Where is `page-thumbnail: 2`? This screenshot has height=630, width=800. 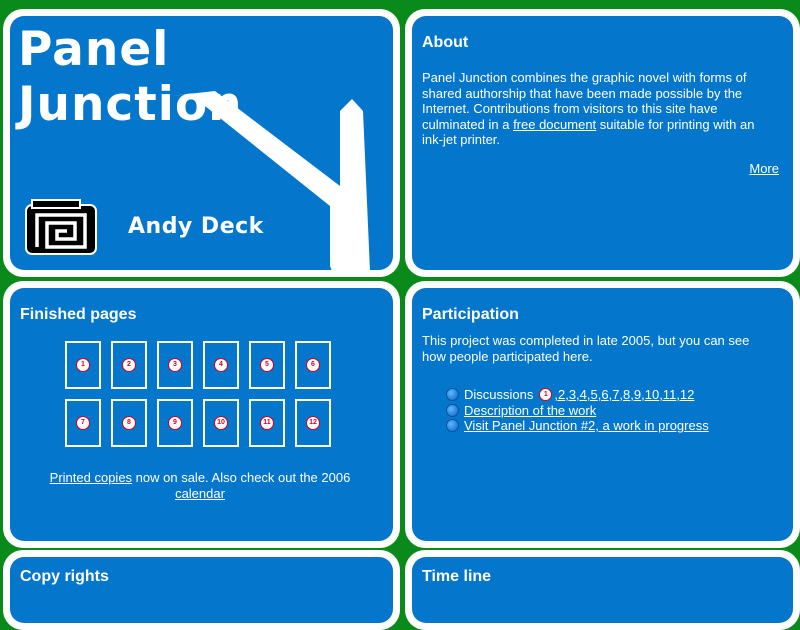 page-thumbnail: 2 is located at coordinates (129, 365).